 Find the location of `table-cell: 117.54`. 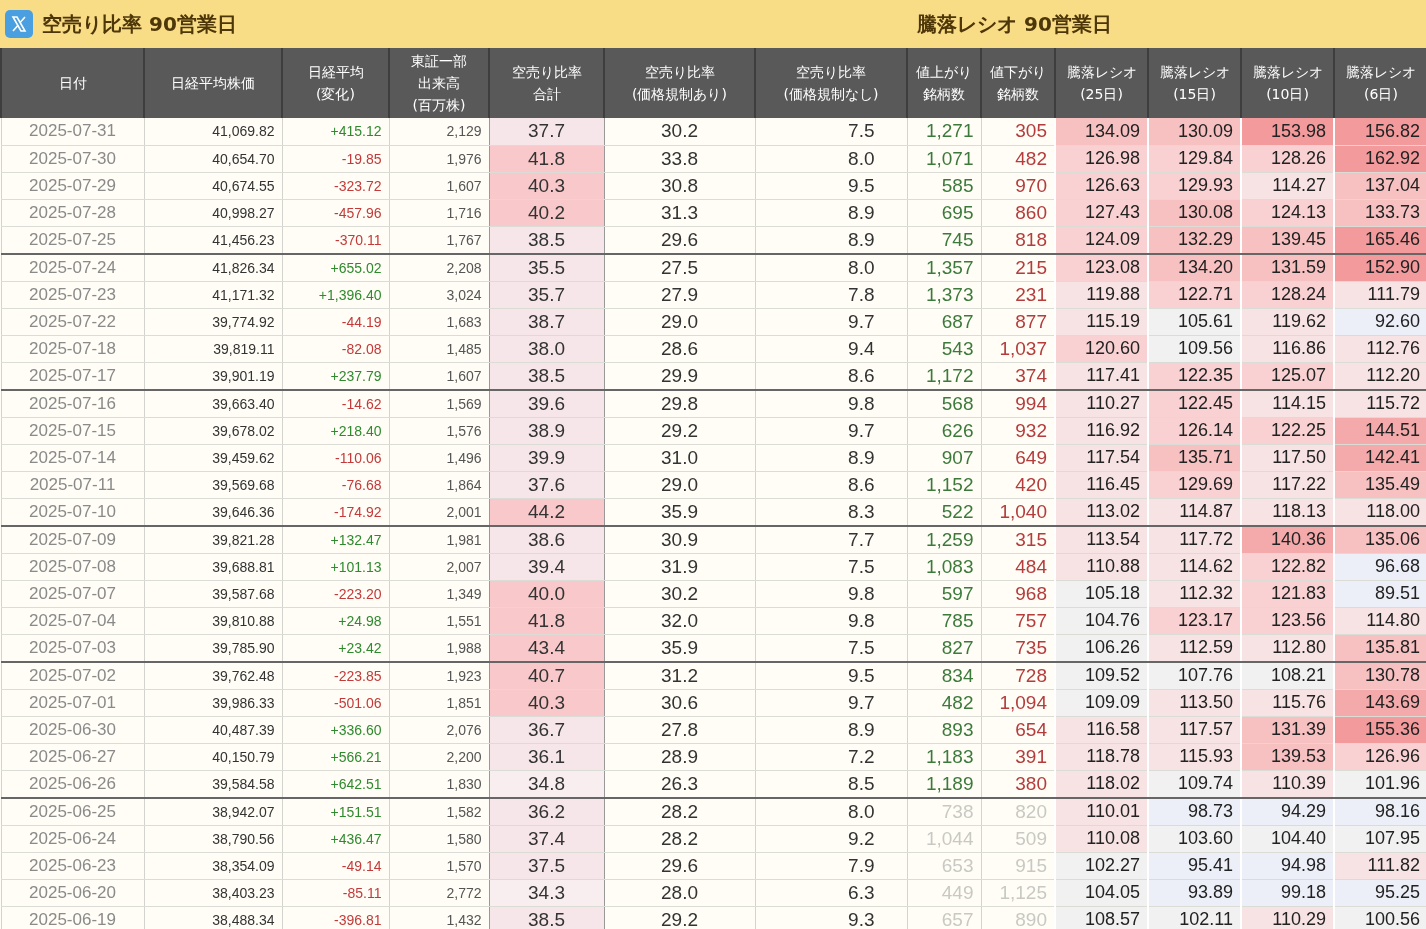

table-cell: 117.54 is located at coordinates (1101, 457).